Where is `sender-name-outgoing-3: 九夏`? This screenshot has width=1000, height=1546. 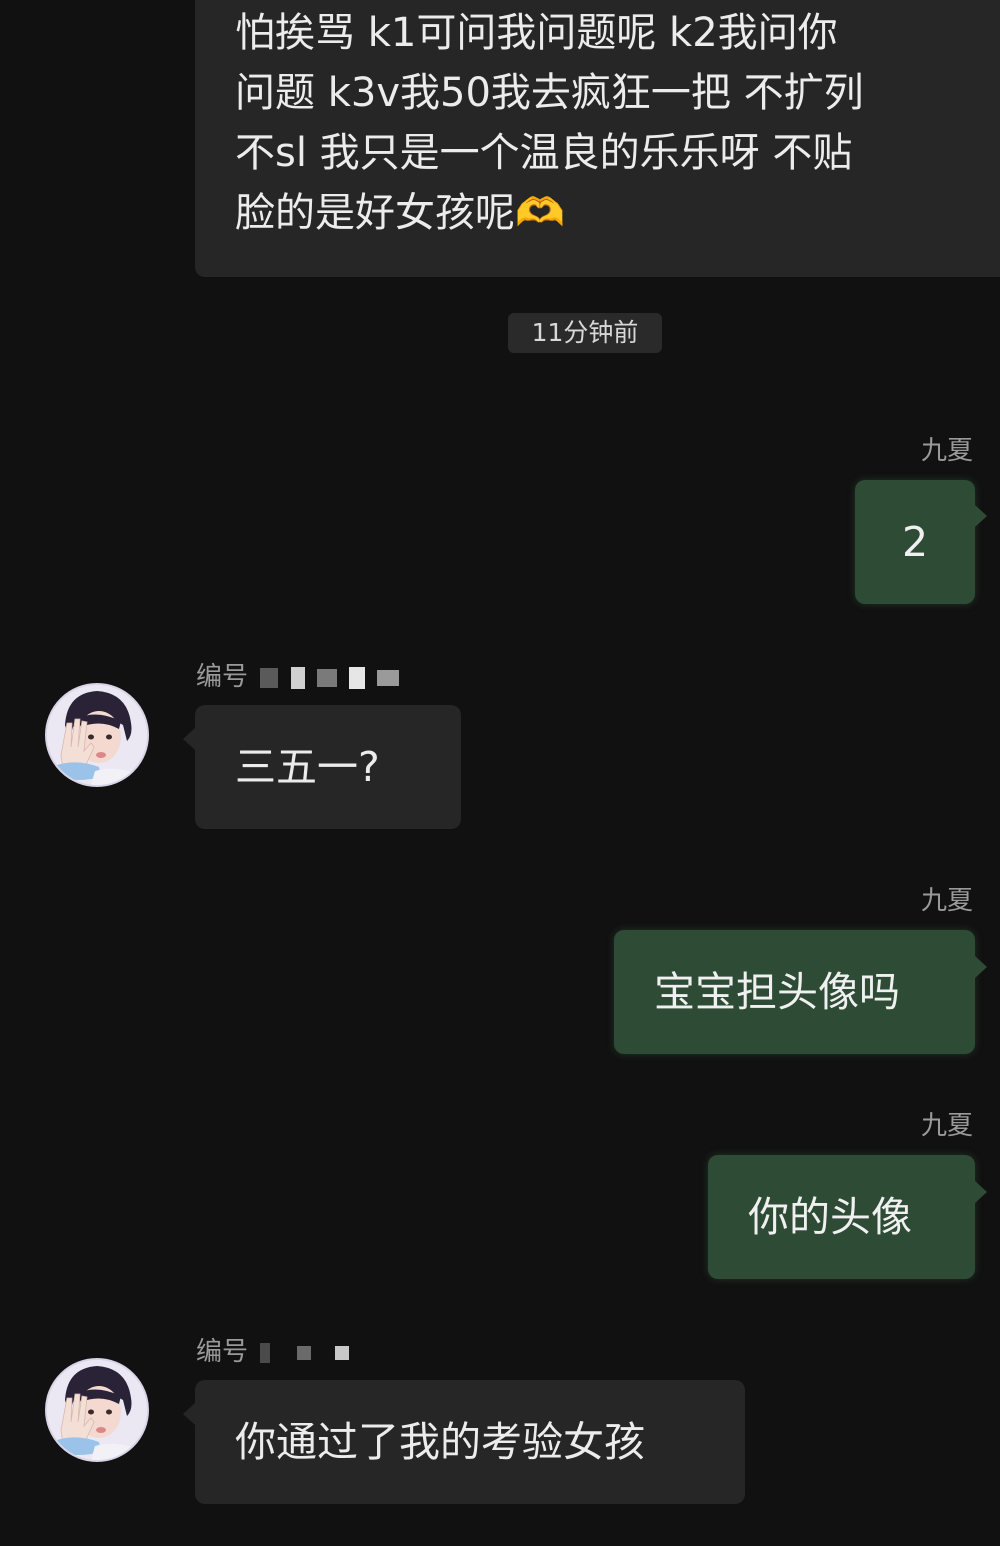
sender-name-outgoing-3: 九夏 is located at coordinates (946, 1126).